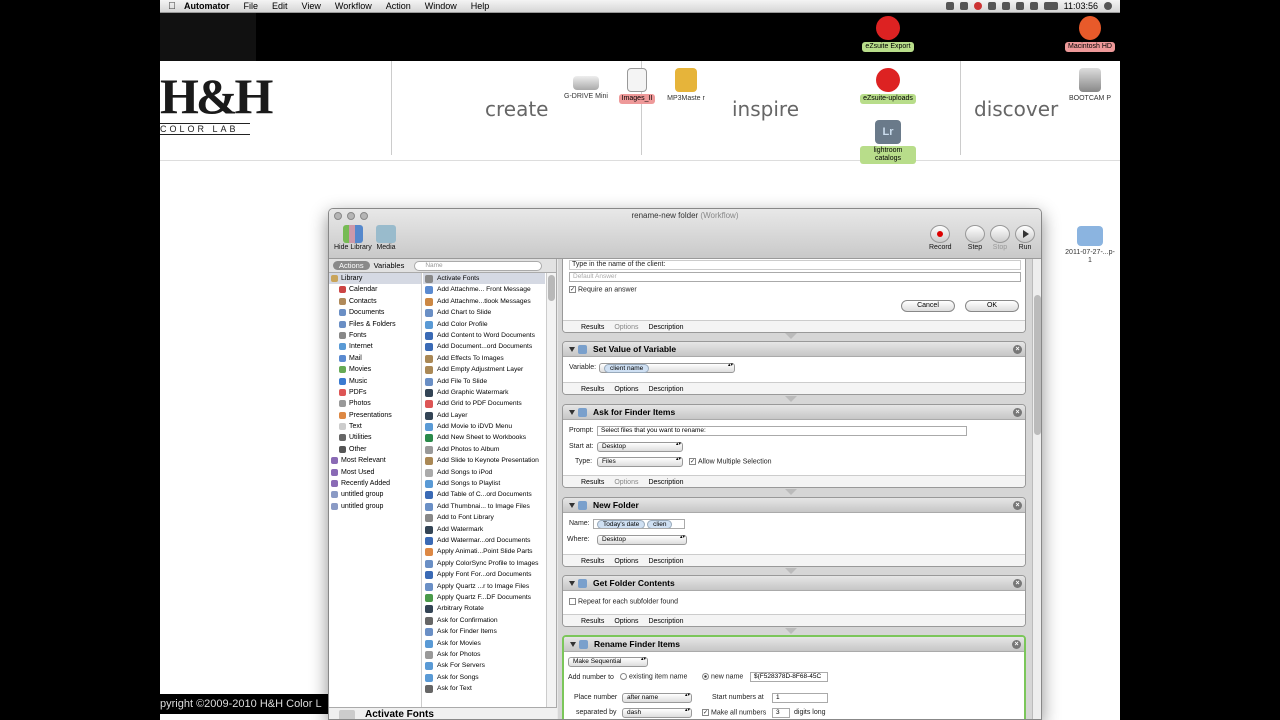  What do you see at coordinates (386, 238) in the screenshot?
I see `media-button: Media` at bounding box center [386, 238].